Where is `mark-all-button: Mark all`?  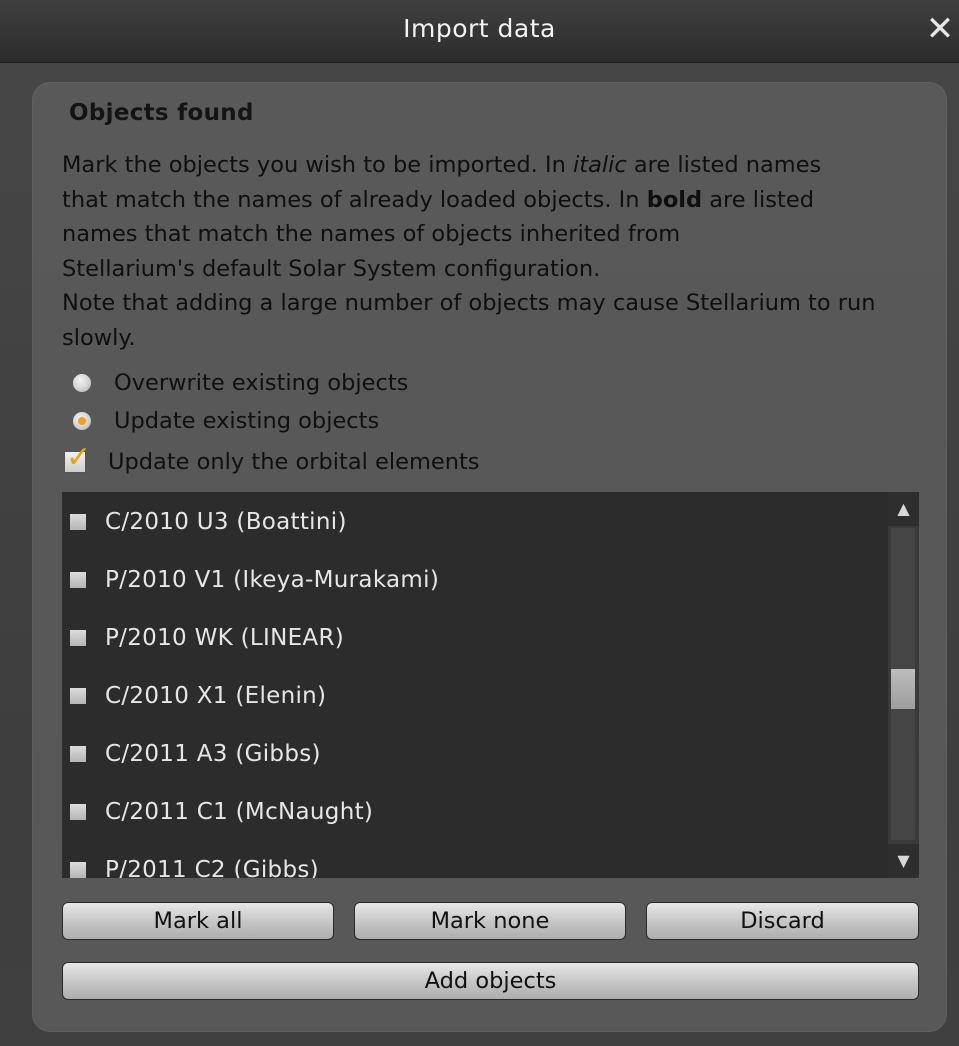
mark-all-button: Mark all is located at coordinates (198, 921).